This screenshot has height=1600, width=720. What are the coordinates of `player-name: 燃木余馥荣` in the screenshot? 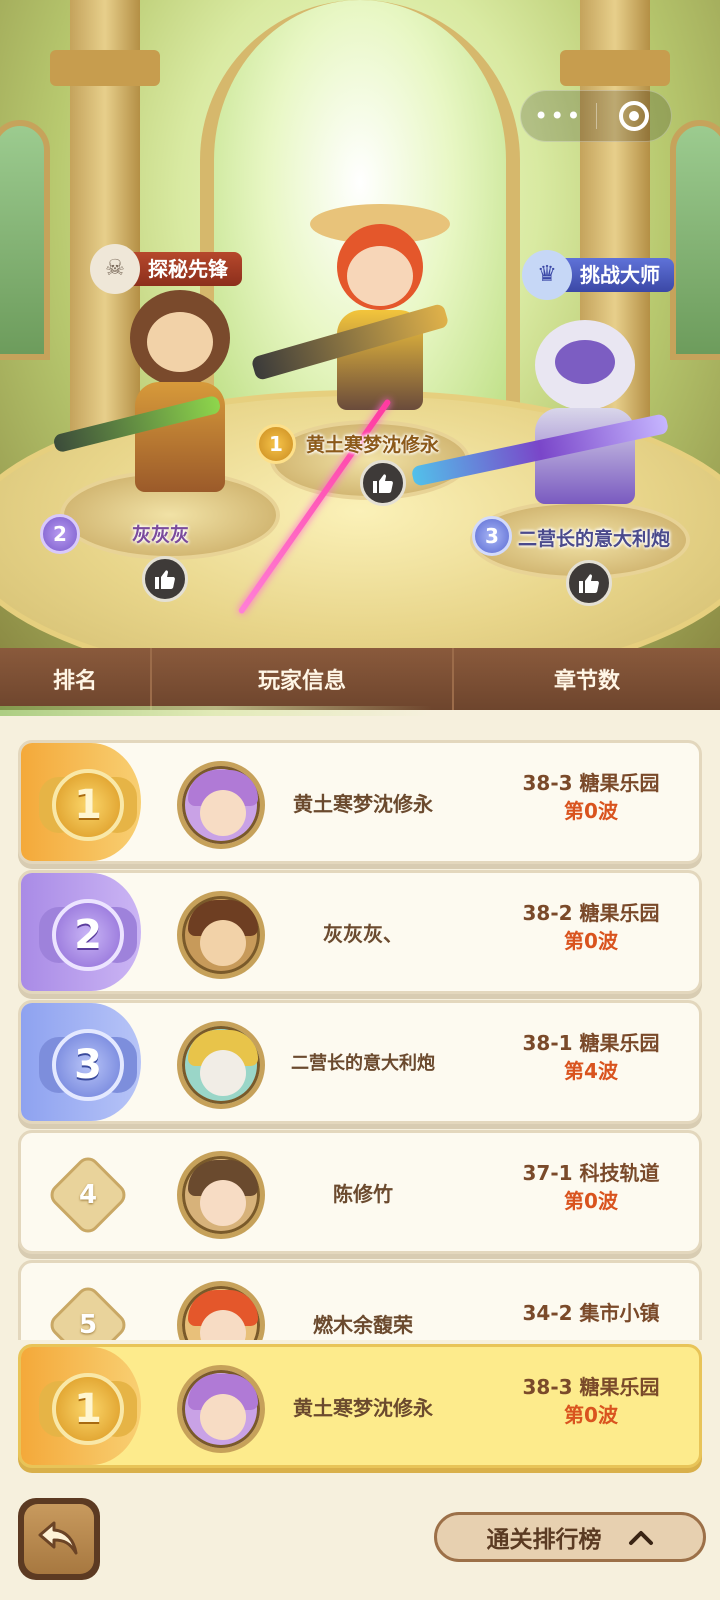 It's located at (363, 1325).